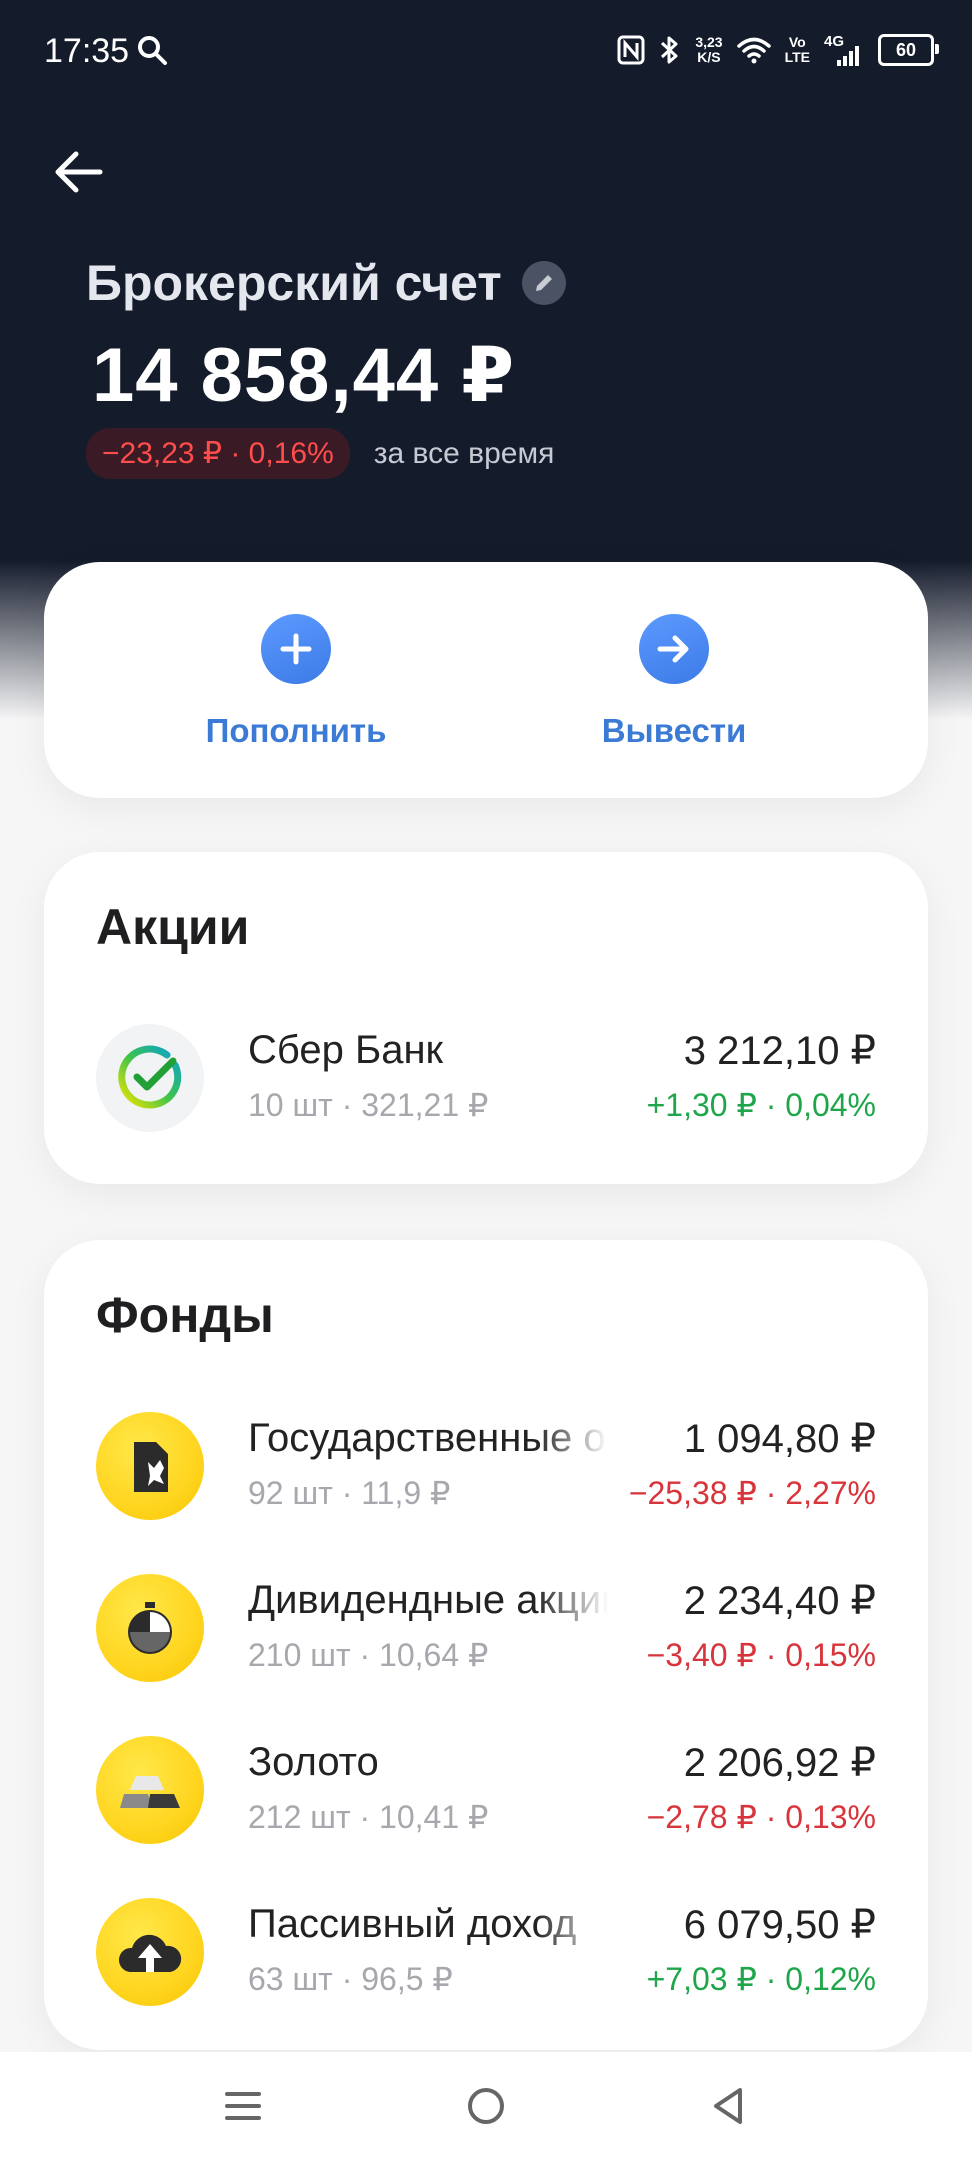 This screenshot has height=2160, width=972. What do you see at coordinates (428, 1438) in the screenshot?
I see `fund-name: Государственные облигации` at bounding box center [428, 1438].